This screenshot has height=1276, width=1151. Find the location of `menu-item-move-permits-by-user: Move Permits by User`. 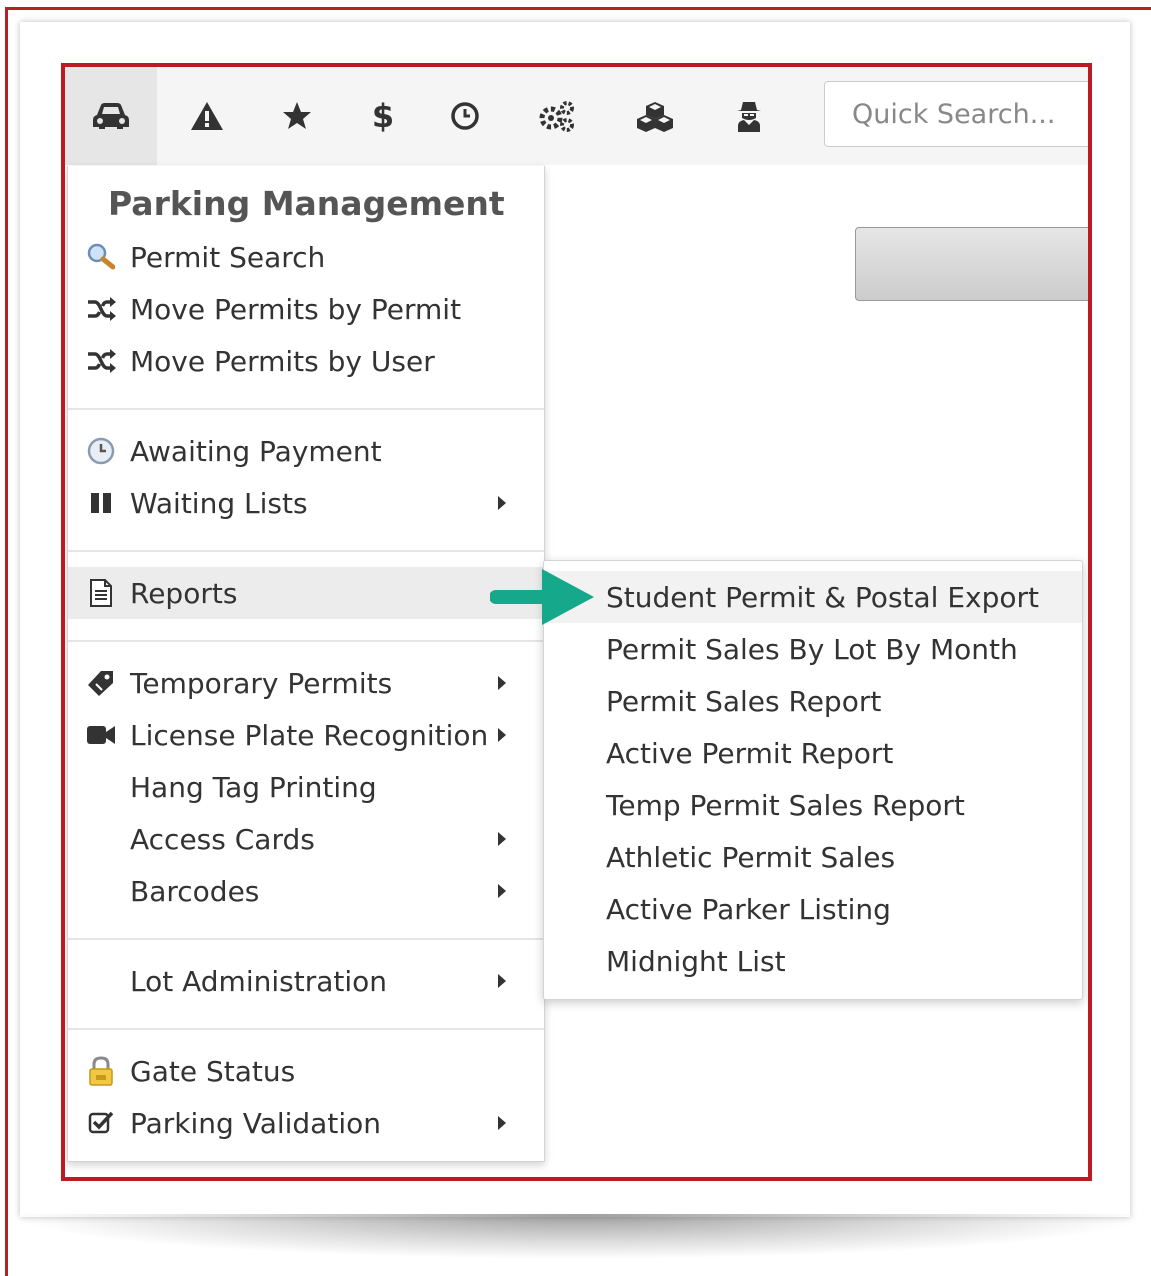

menu-item-move-permits-by-user: Move Permits by User is located at coordinates (306, 361).